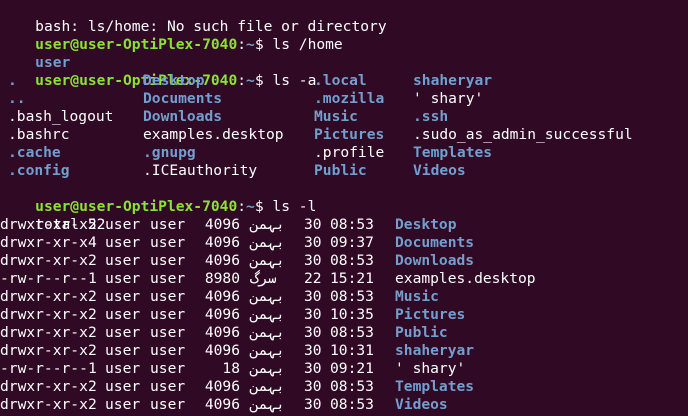  Describe the element at coordinates (523, 134) in the screenshot. I see `file-entry: .sudo_as_admin_successful` at that location.